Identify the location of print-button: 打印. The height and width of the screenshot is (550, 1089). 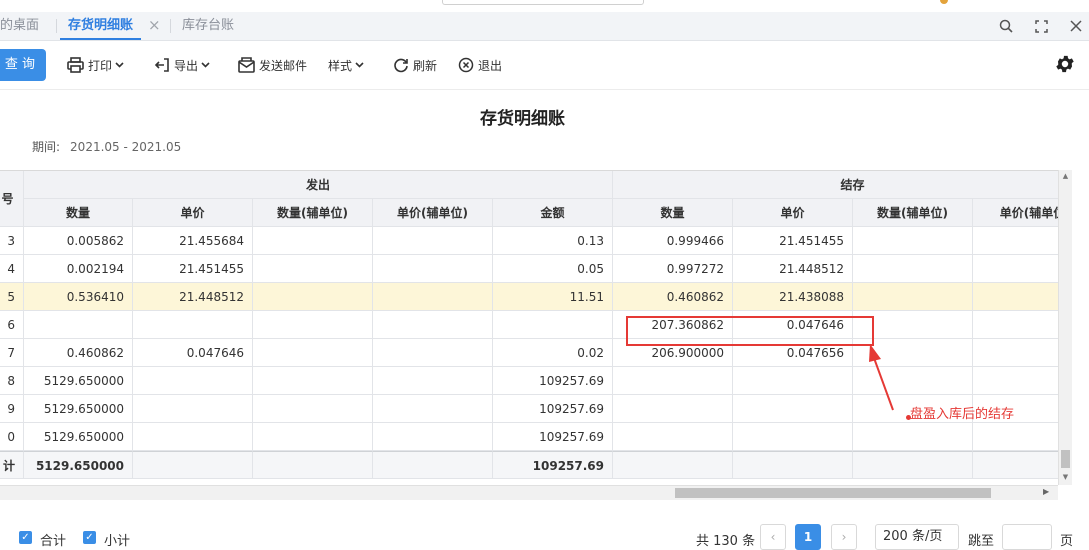
(97, 65).